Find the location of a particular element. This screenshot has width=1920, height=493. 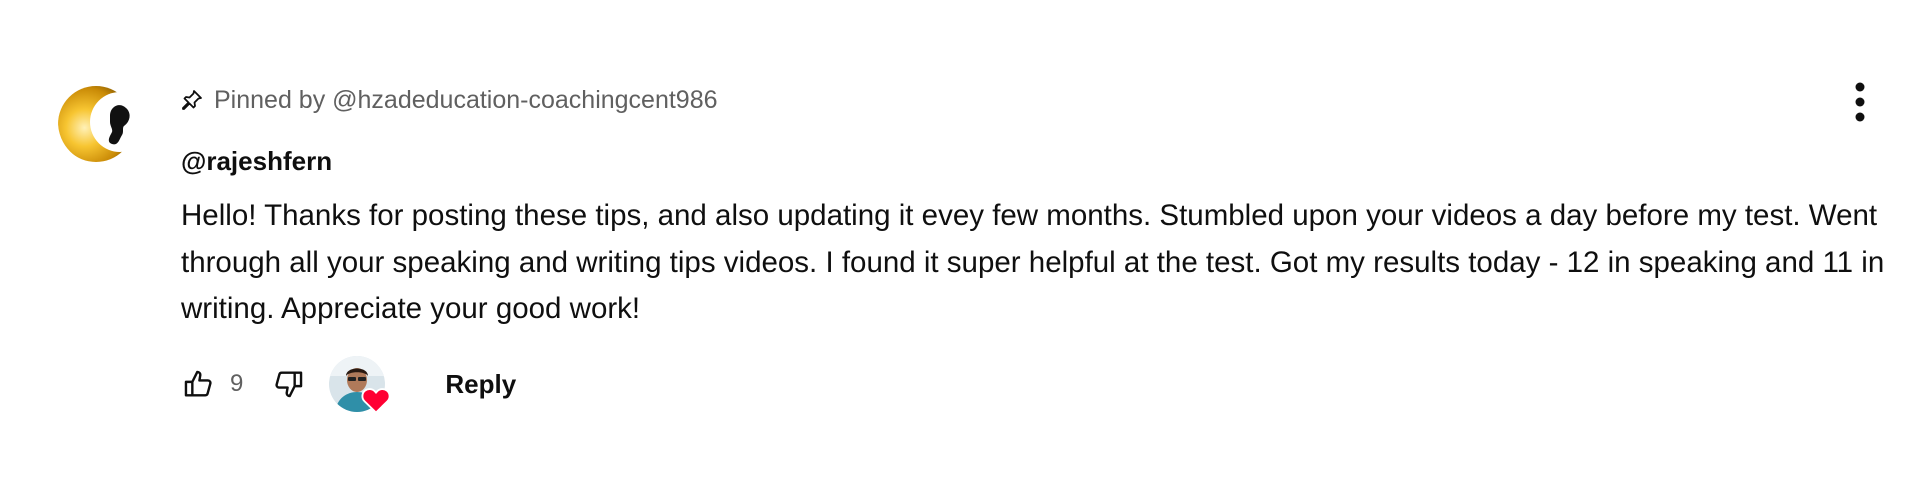

creator-heart-badge is located at coordinates (360, 385).